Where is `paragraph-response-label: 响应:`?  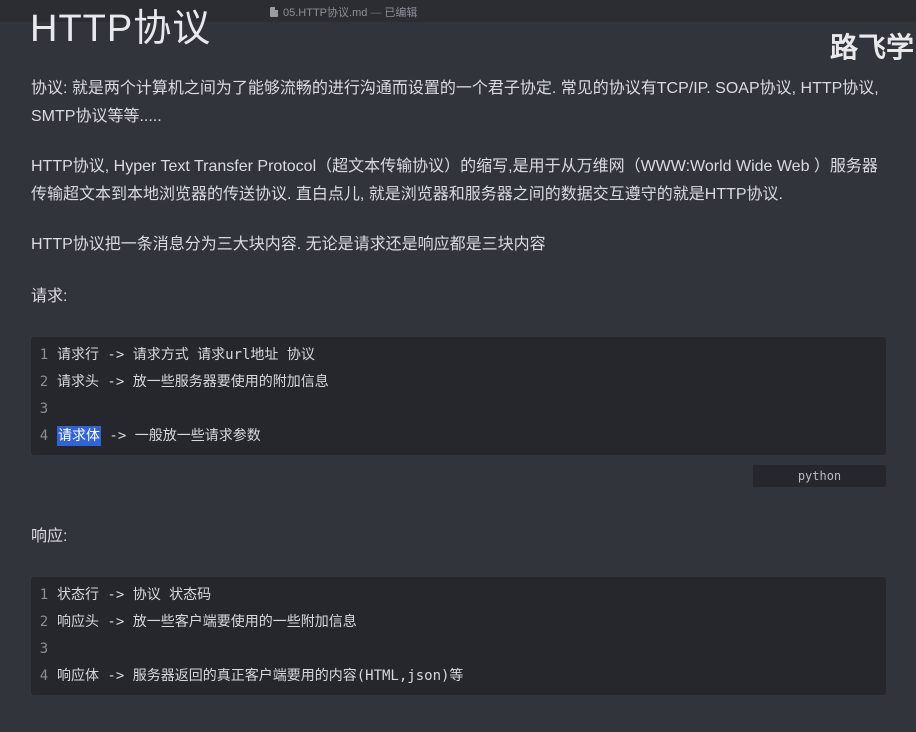
paragraph-response-label: 响应: is located at coordinates (461, 537).